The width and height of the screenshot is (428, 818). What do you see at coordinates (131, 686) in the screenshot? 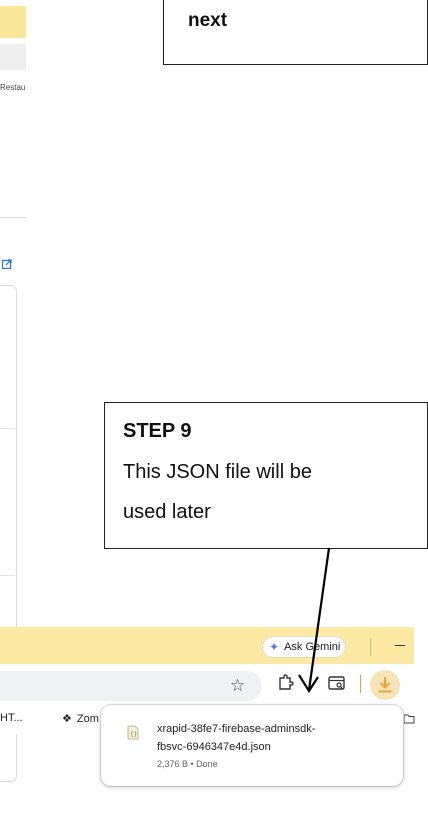
I see `address-bar` at bounding box center [131, 686].